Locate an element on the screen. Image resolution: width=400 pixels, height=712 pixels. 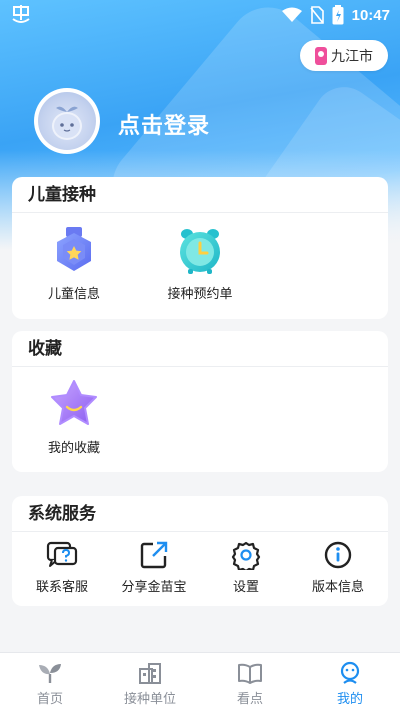
item-label: 儿童信息 is located at coordinates (73, 294).